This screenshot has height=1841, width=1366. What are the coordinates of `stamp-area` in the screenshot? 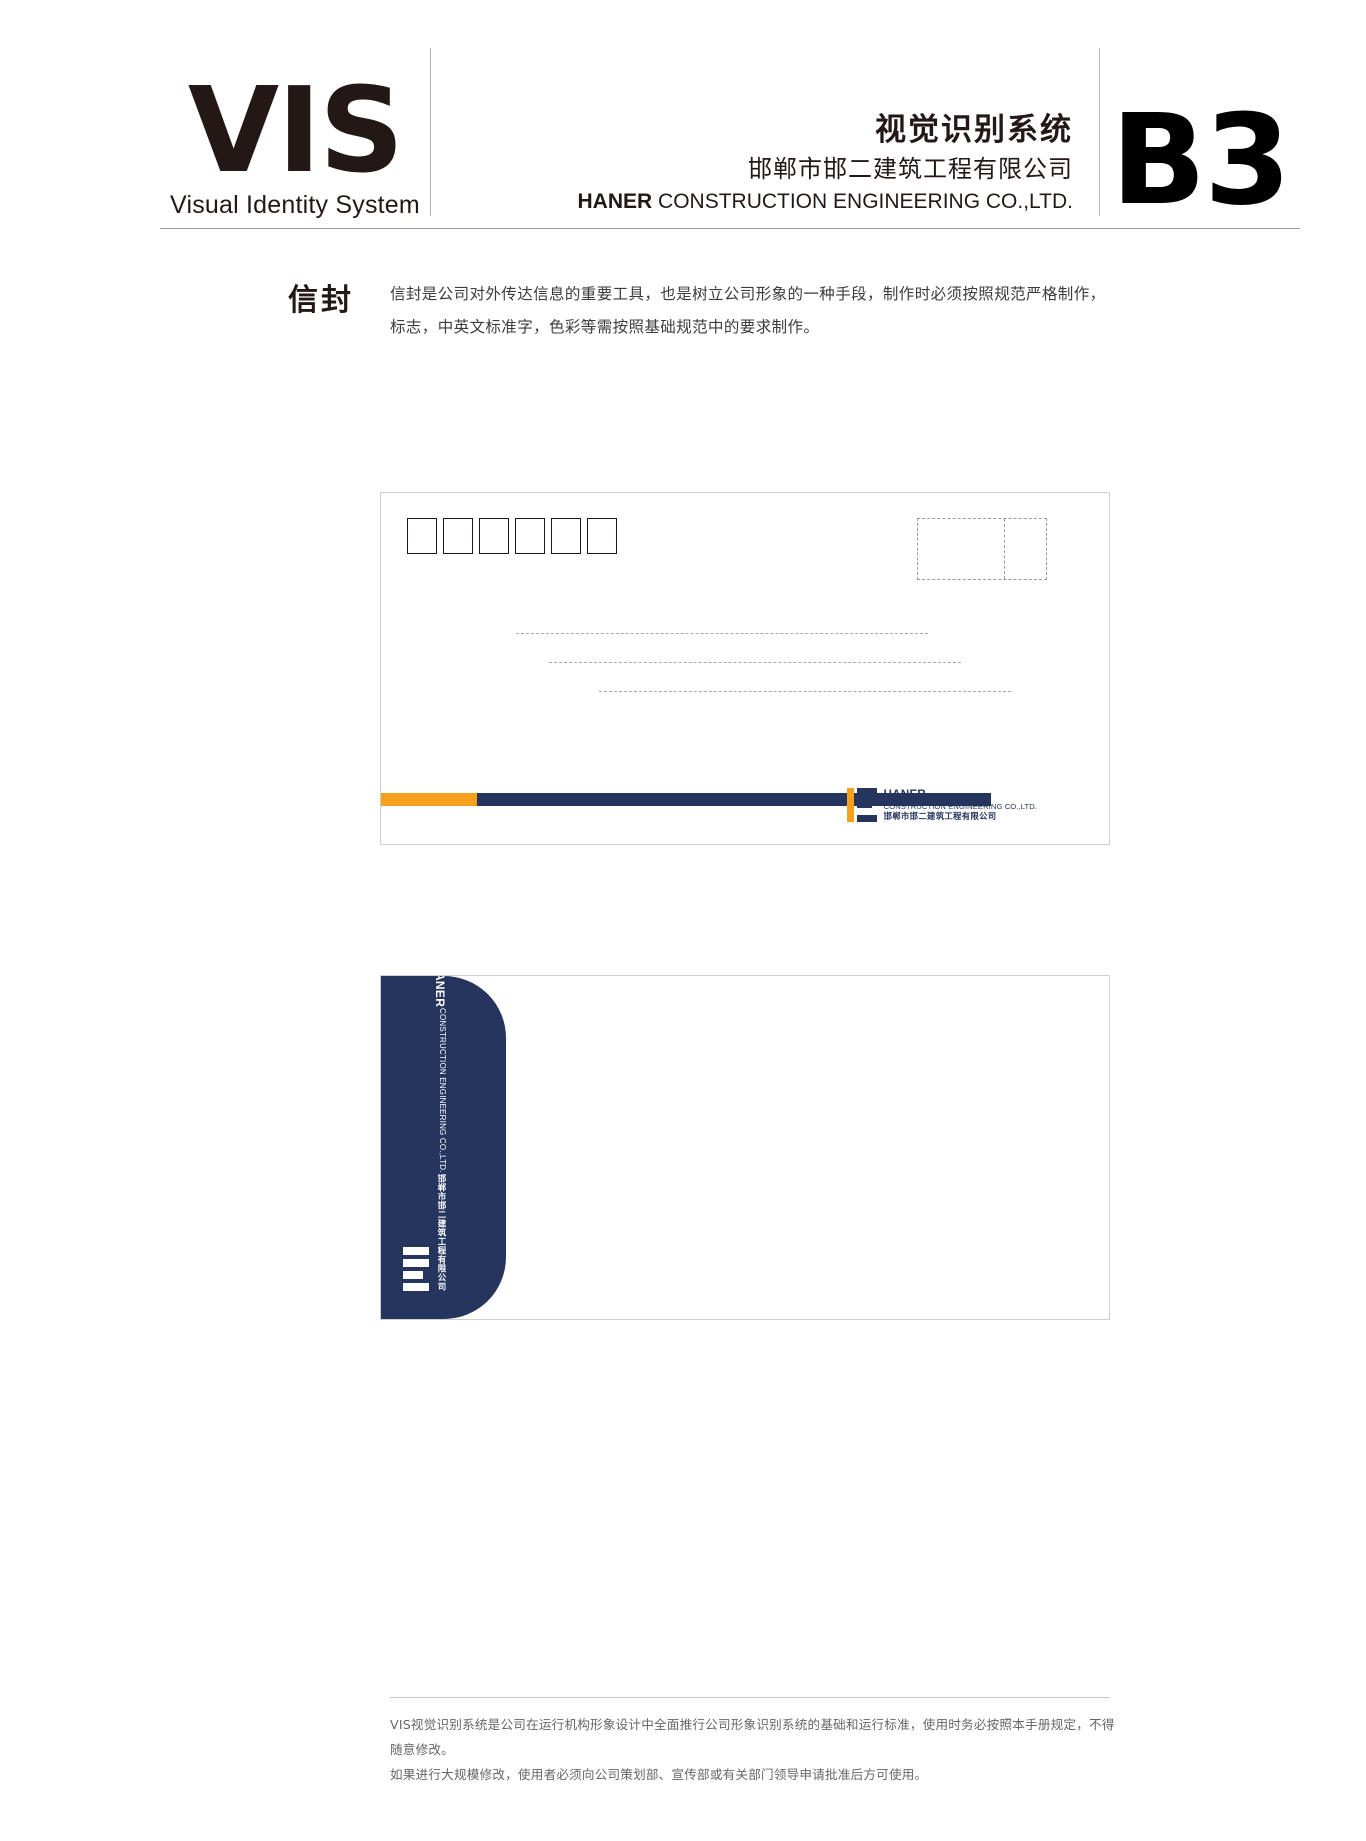 It's located at (982, 549).